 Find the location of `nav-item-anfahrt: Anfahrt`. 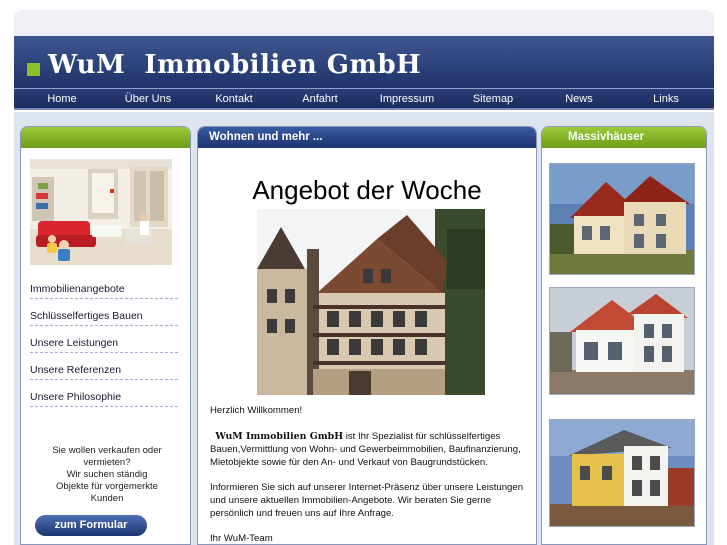

nav-item-anfahrt: Anfahrt is located at coordinates (319, 99).